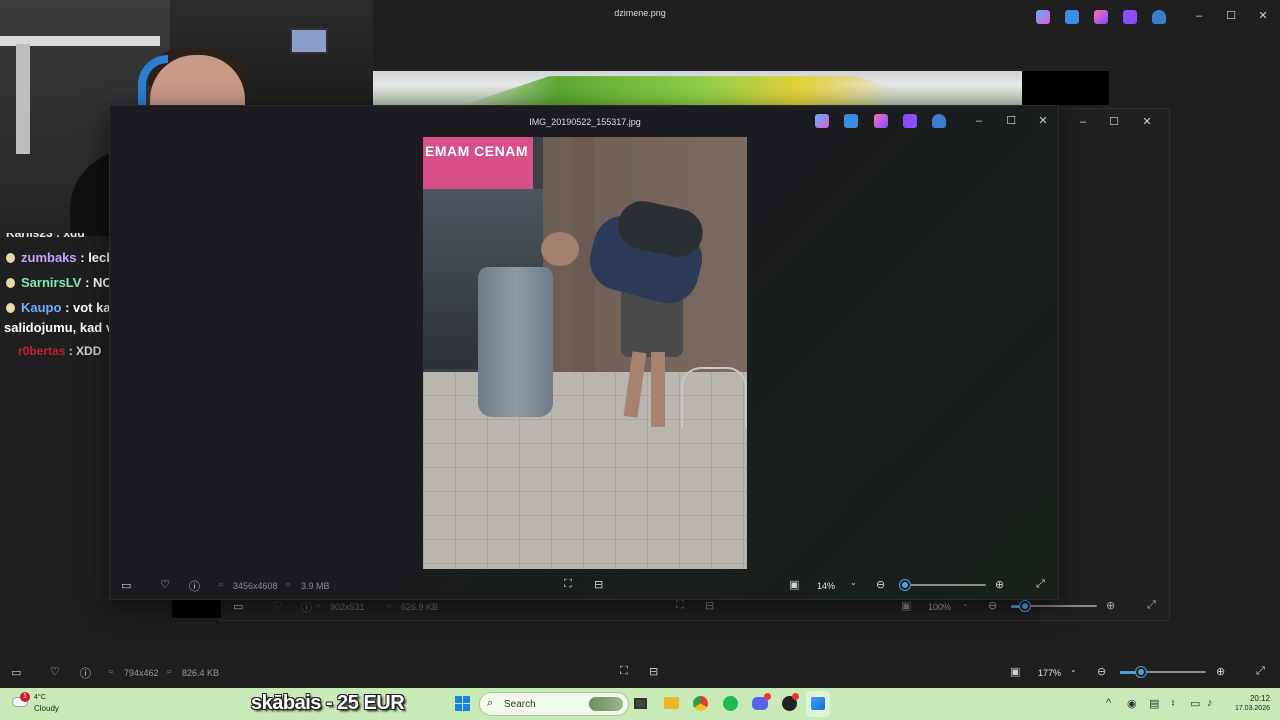 The width and height of the screenshot is (1280, 720). Describe the element at coordinates (328, 703) in the screenshot. I see `stream-overlay-text: skābais - 25 EUR` at that location.